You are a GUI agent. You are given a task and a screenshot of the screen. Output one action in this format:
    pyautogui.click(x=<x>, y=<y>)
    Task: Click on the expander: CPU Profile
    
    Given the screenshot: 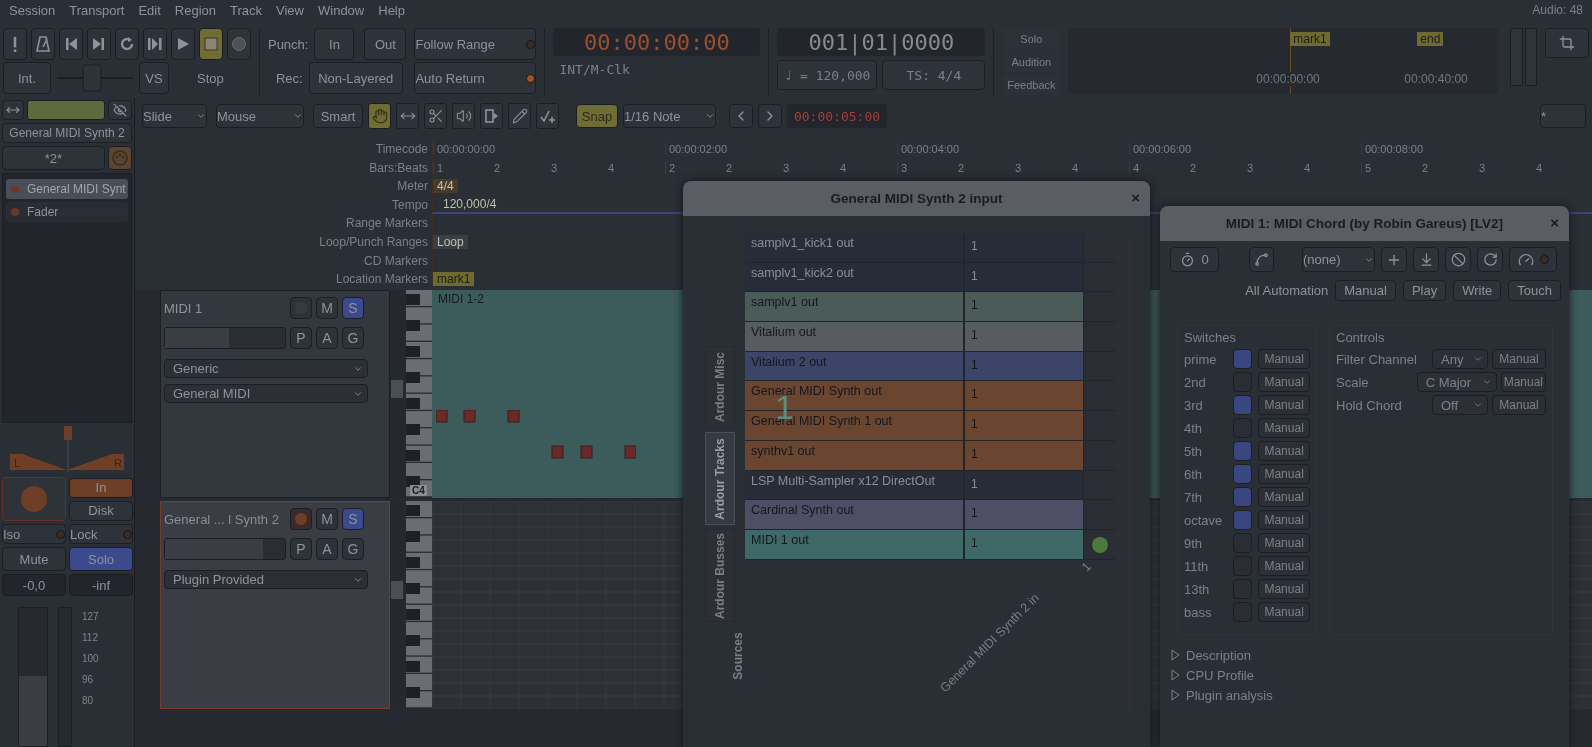 What is the action you would take?
    pyautogui.click(x=1365, y=675)
    